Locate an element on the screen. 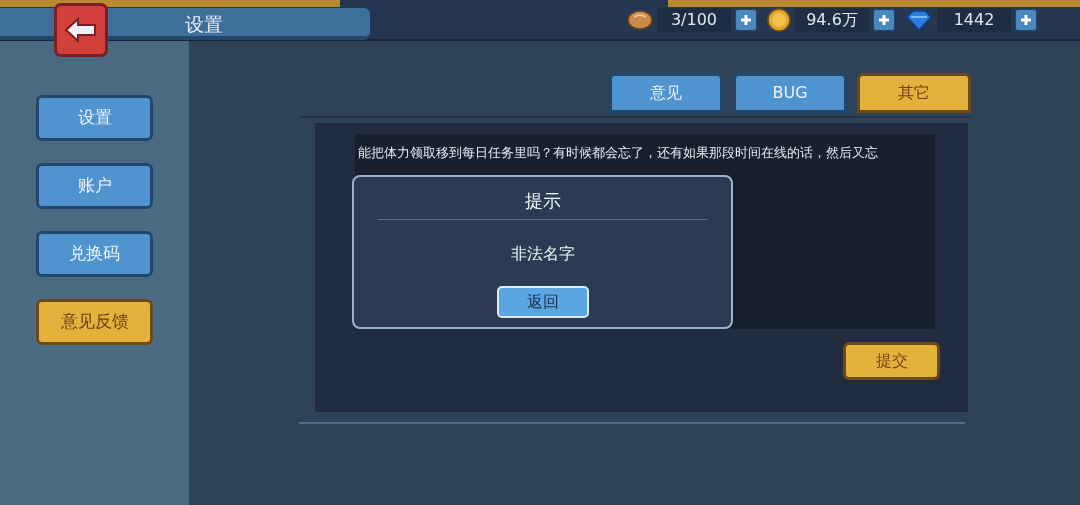 The image size is (1080, 505). page-title: 设置 is located at coordinates (204, 24).